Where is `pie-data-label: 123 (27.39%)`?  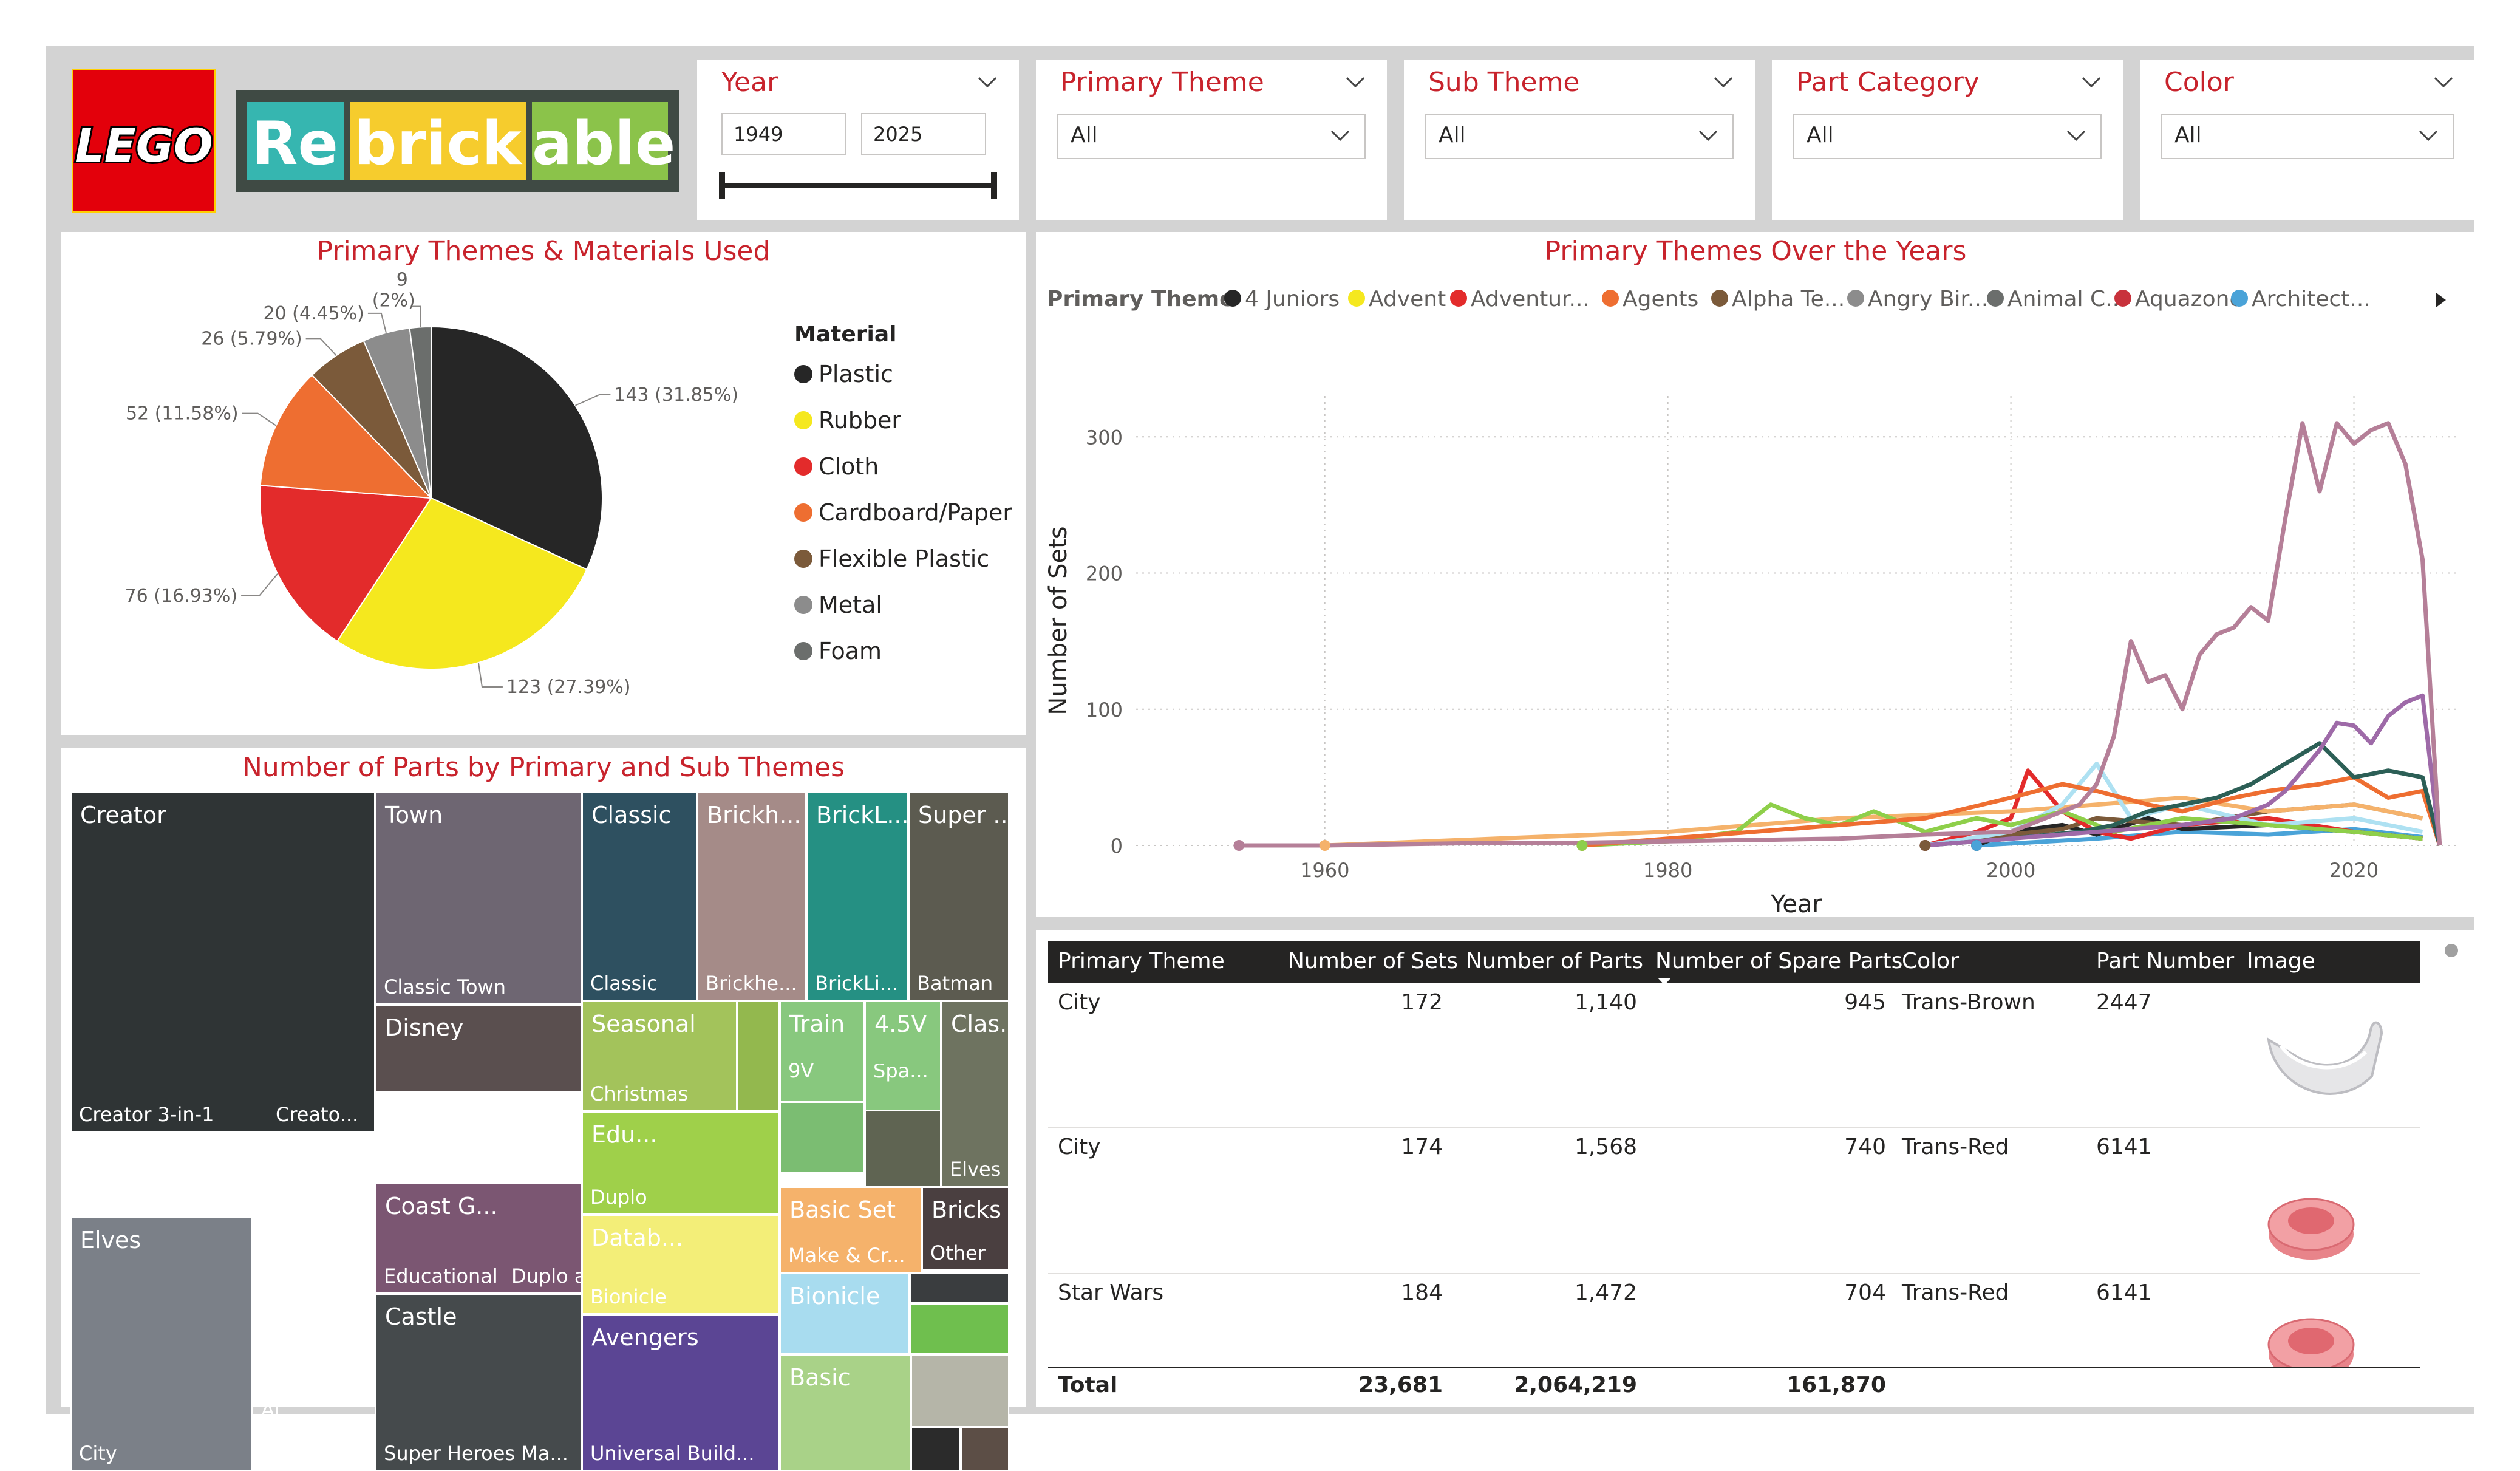
pie-data-label: 123 (27.39%) is located at coordinates (568, 688).